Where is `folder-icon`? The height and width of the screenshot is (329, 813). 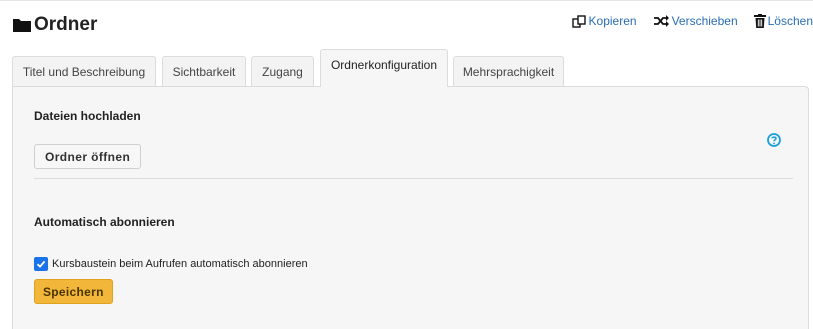 folder-icon is located at coordinates (23, 25).